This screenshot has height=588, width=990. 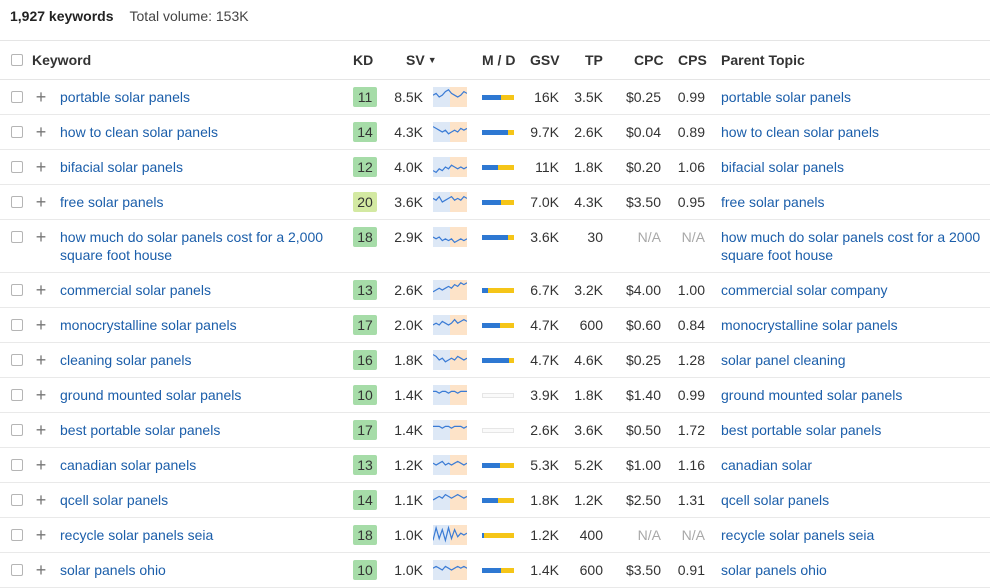 What do you see at coordinates (649, 60) in the screenshot?
I see `col-cpc: CPC` at bounding box center [649, 60].